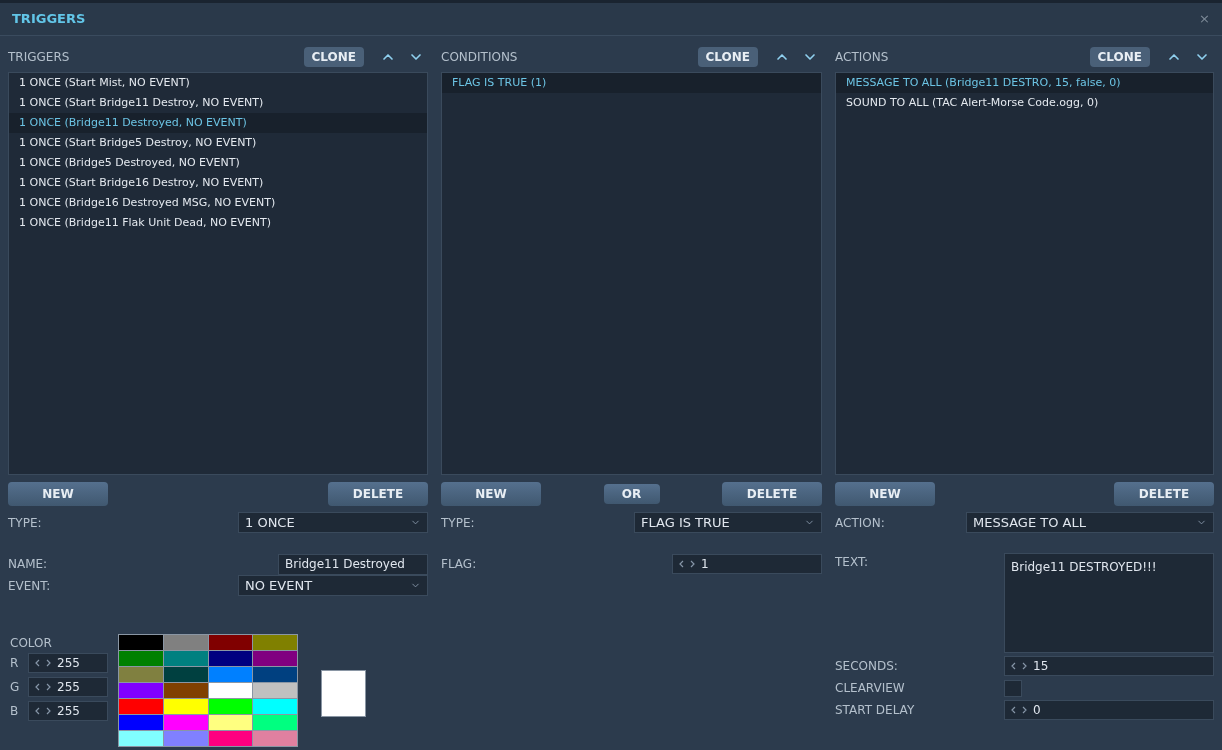 The width and height of the screenshot is (1222, 750). Describe the element at coordinates (279, 585) in the screenshot. I see `dropdown-value: NO EVENT` at that location.